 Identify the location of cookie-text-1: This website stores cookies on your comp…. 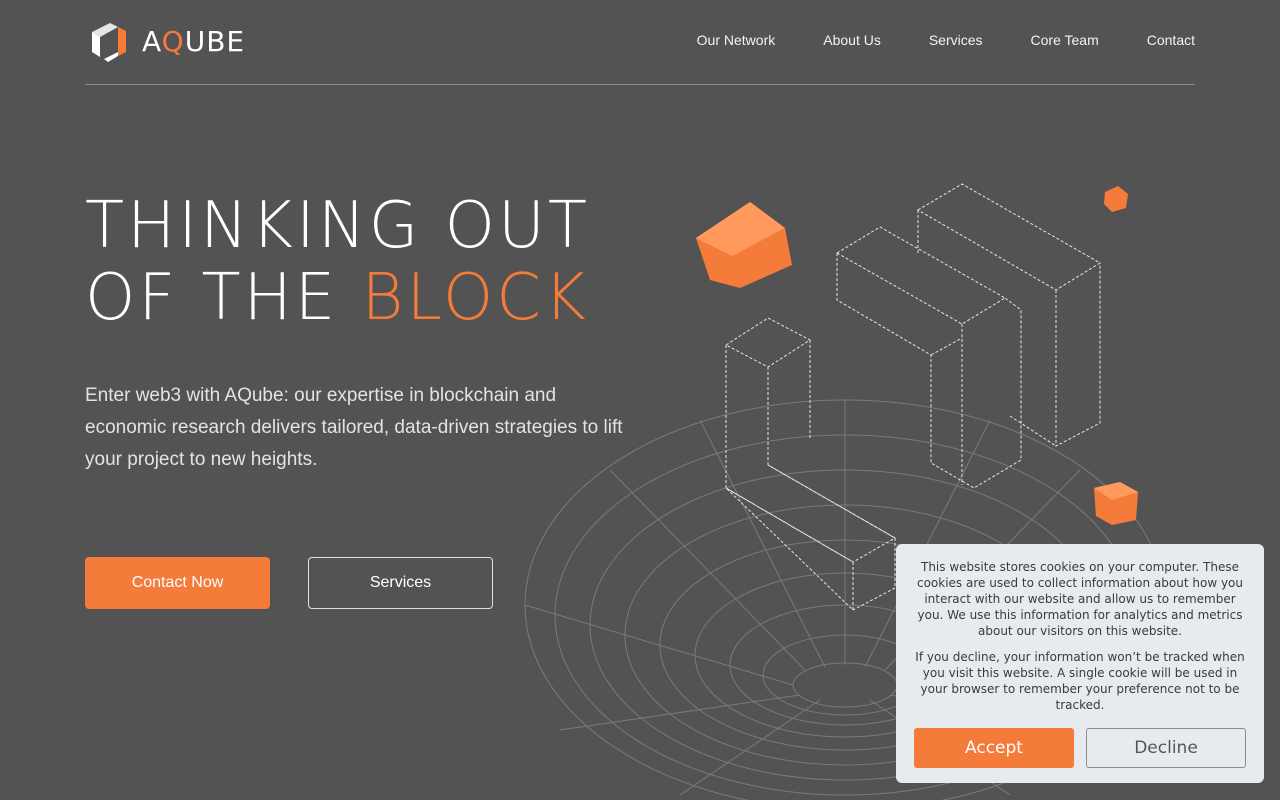
(1079, 599).